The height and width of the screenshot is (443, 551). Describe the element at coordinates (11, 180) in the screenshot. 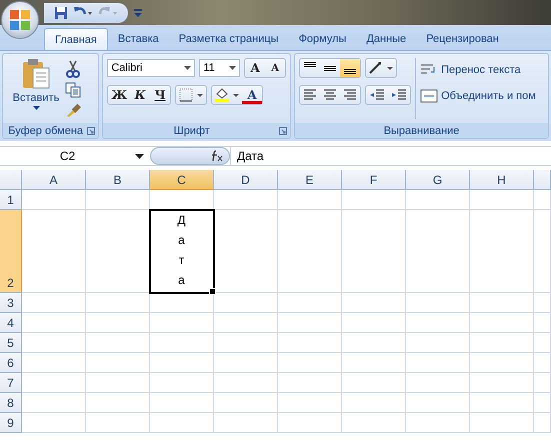

I see `select-all-button` at that location.